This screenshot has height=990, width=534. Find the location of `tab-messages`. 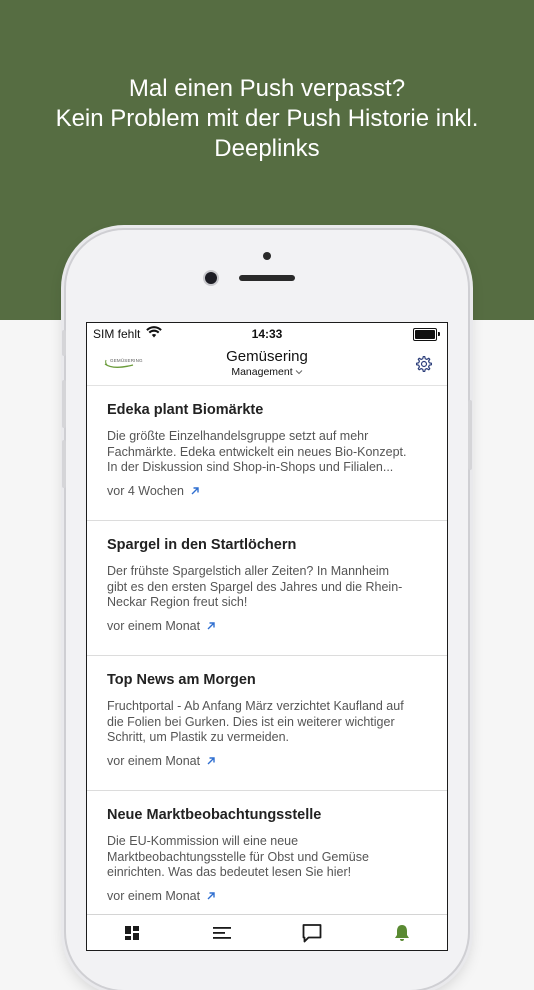

tab-messages is located at coordinates (312, 932).